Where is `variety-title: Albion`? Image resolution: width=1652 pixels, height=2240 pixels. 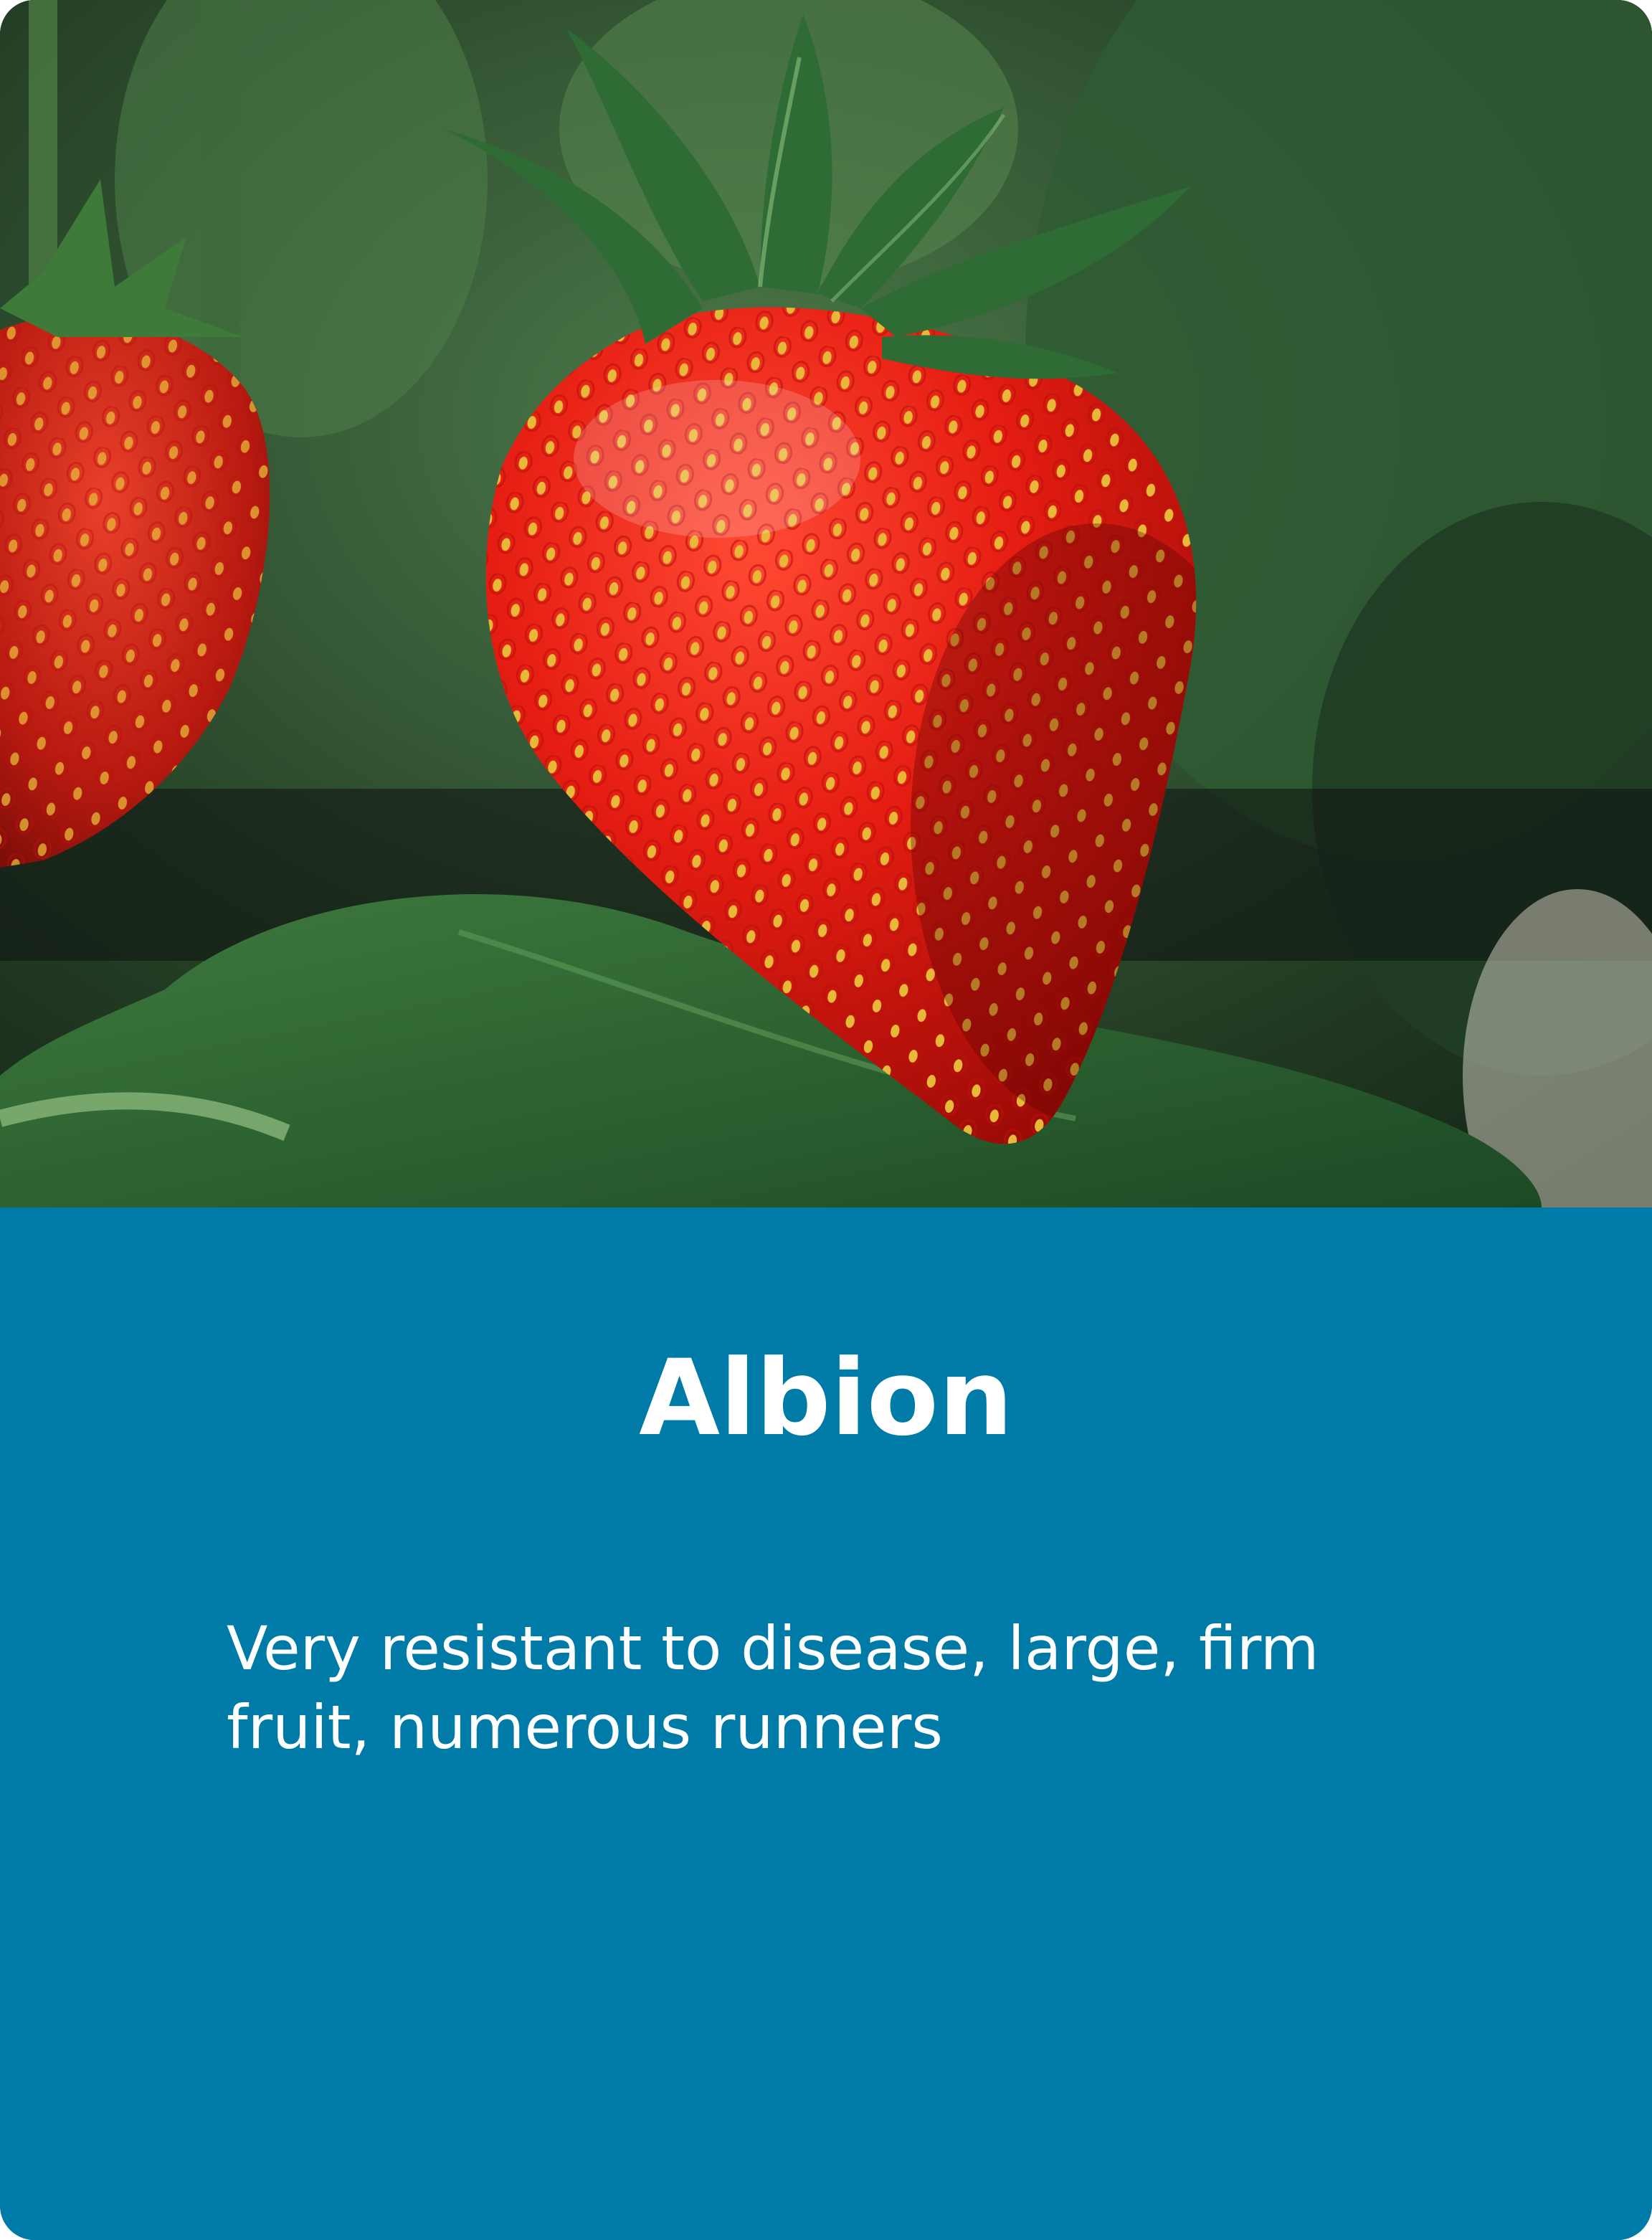
variety-title: Albion is located at coordinates (826, 1398).